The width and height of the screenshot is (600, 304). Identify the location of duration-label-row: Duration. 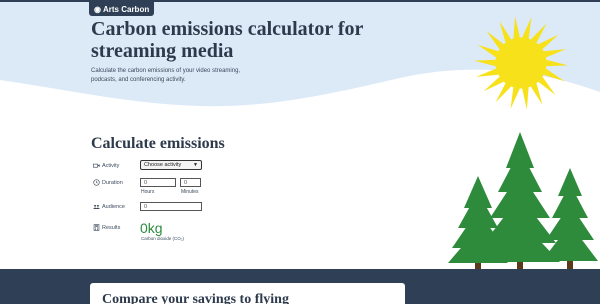
(108, 182).